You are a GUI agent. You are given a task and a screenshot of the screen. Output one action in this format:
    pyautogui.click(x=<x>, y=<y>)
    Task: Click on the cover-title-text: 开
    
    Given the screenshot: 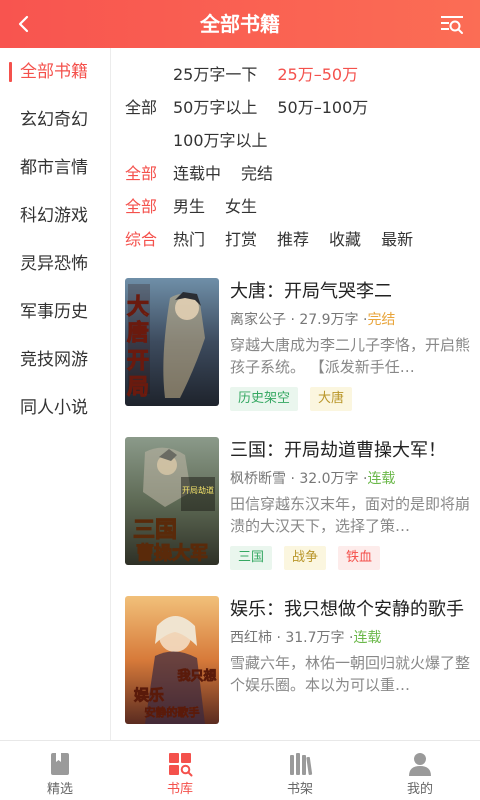 What is the action you would take?
    pyautogui.click(x=138, y=361)
    